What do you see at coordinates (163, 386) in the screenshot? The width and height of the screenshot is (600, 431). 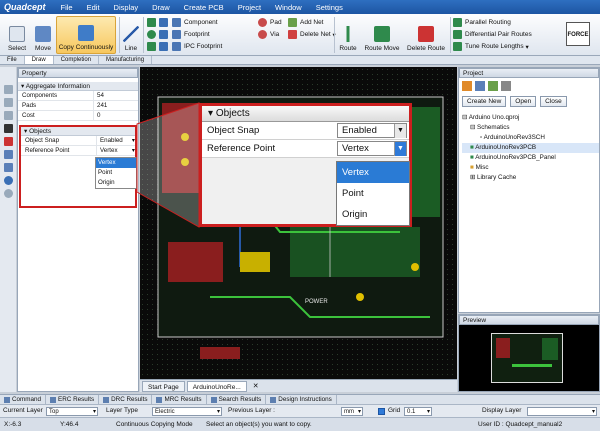 I see `tab-start-page: Start Page` at bounding box center [163, 386].